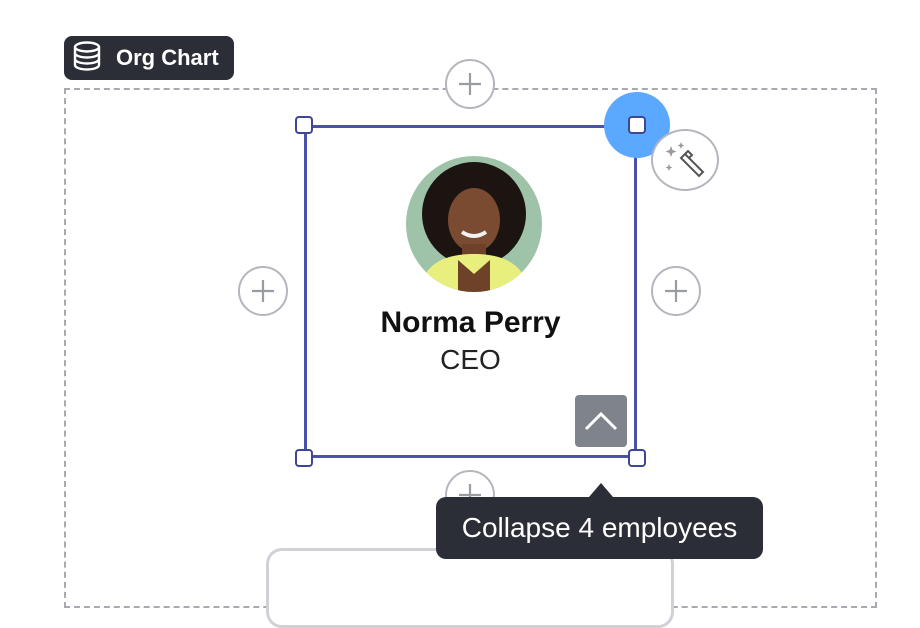 The image size is (920, 628). What do you see at coordinates (474, 224) in the screenshot?
I see `avatar` at bounding box center [474, 224].